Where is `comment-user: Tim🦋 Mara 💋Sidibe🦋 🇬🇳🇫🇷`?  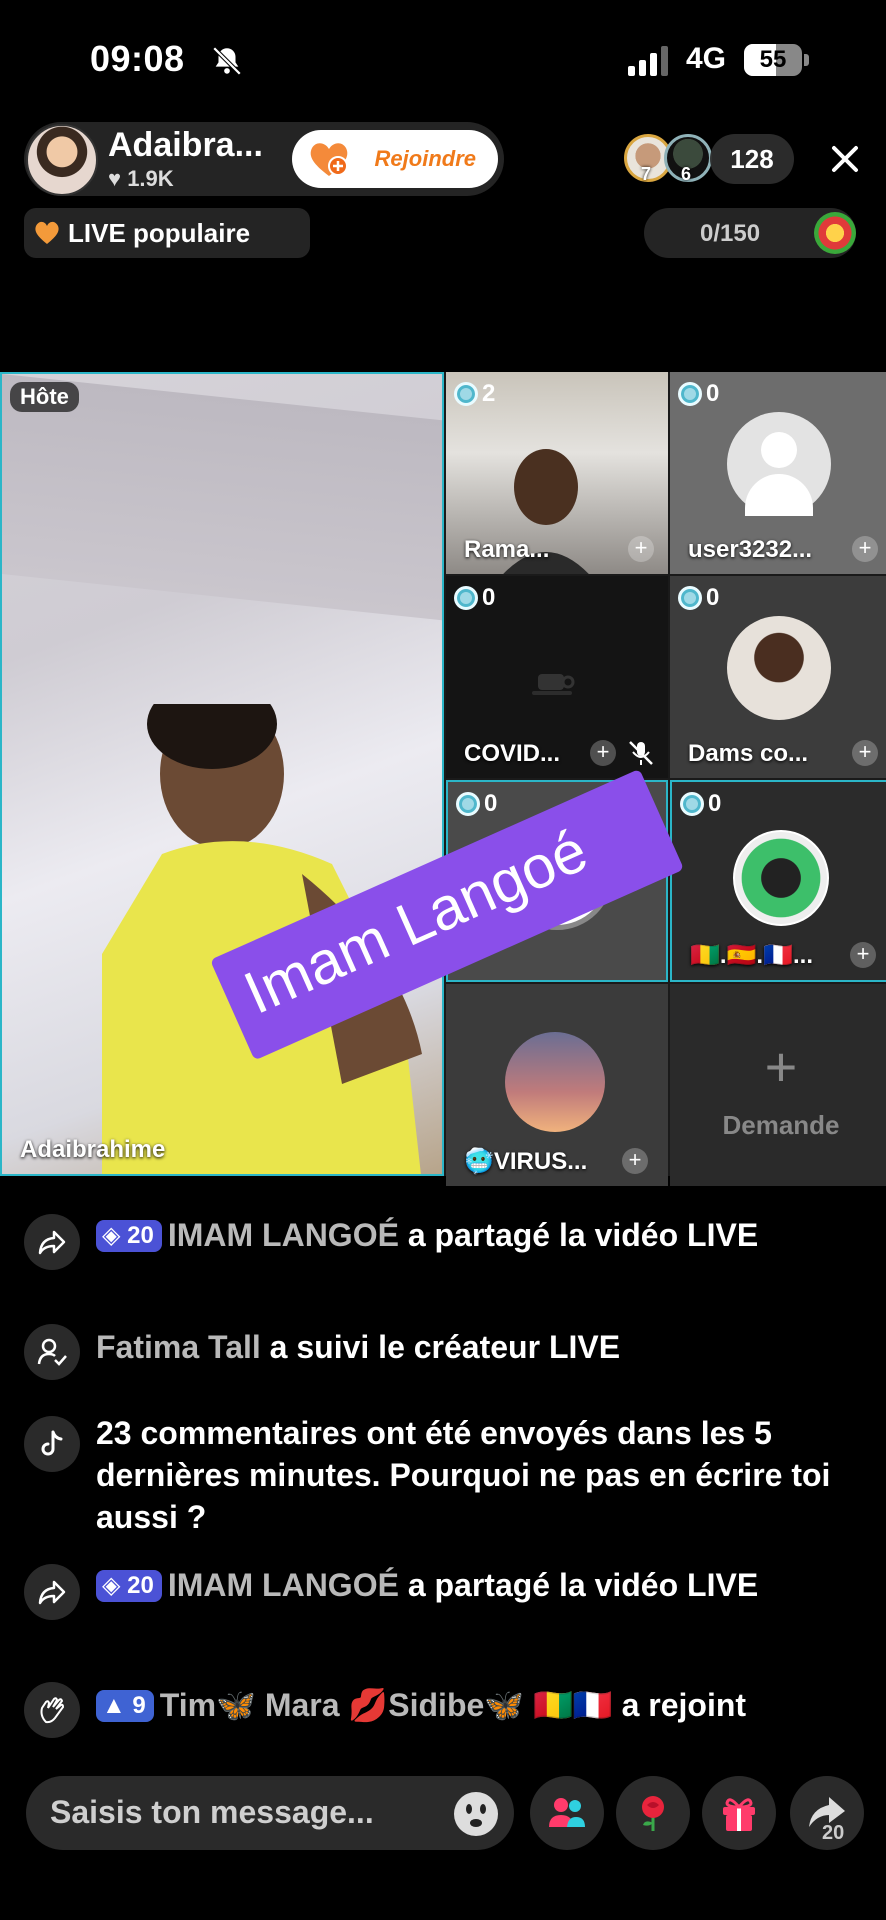
comment-user: Tim🦋 Mara 💋Sidibe🦋 🇬🇳🇫🇷 is located at coordinates (386, 1705).